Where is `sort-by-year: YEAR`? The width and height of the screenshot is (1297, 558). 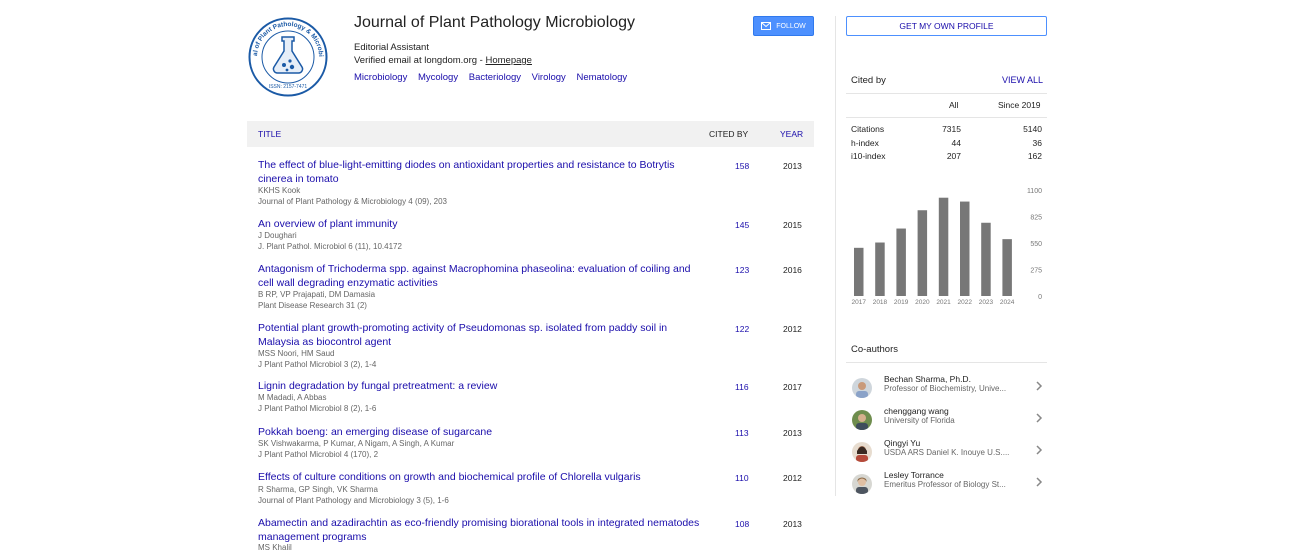 sort-by-year: YEAR is located at coordinates (791, 134).